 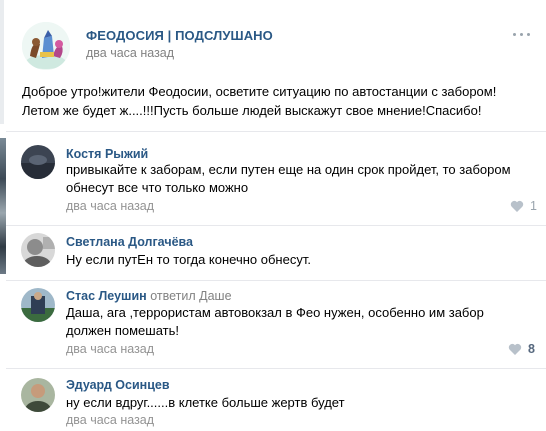 I want to click on author-name: Стас Леушин, so click(x=106, y=296).